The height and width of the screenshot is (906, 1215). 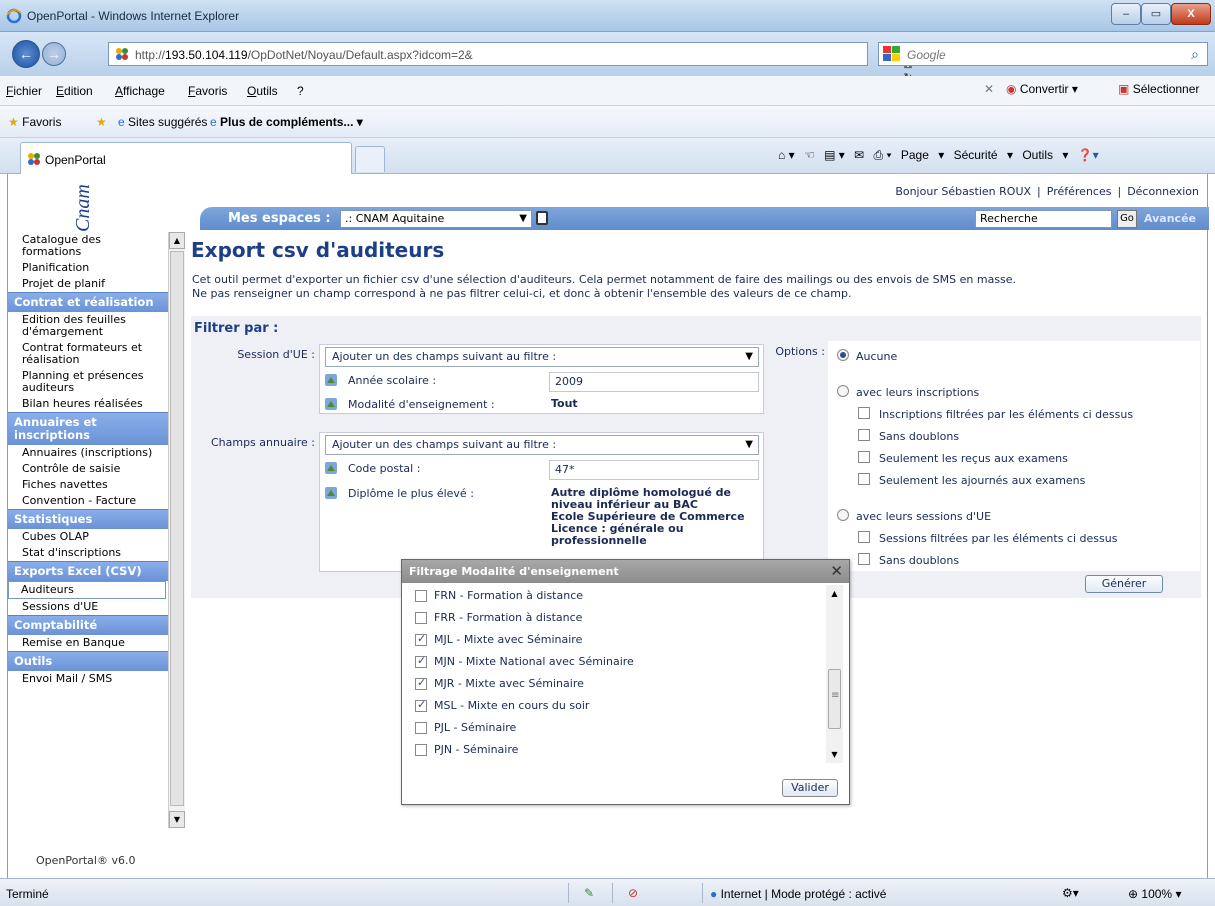 I want to click on sess-filtered-checkbox, so click(x=864, y=537).